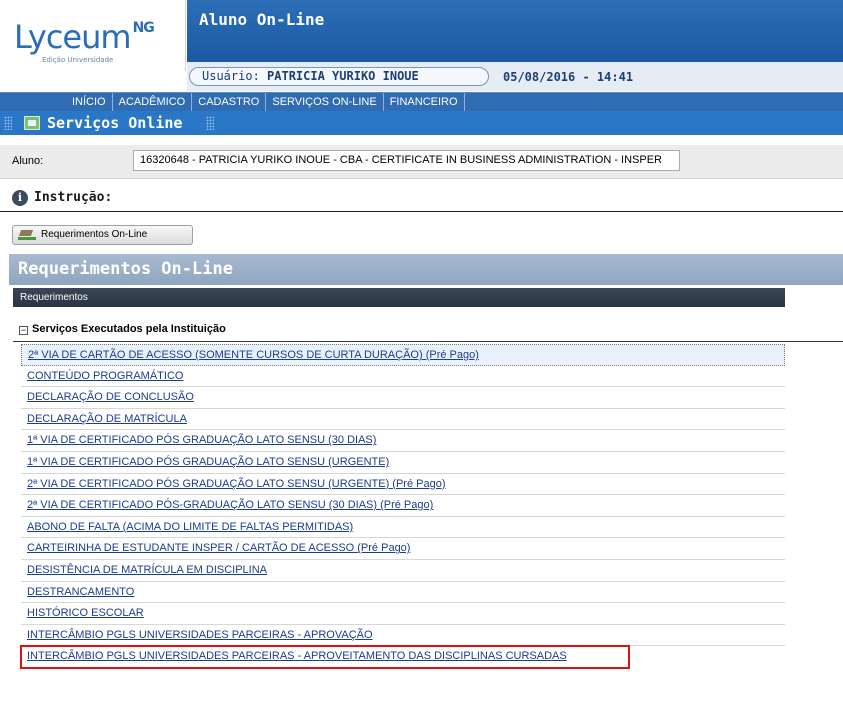 Image resolution: width=843 pixels, height=704 pixels. Describe the element at coordinates (515, 31) in the screenshot. I see `title-bar: Aluno On-Line` at that location.